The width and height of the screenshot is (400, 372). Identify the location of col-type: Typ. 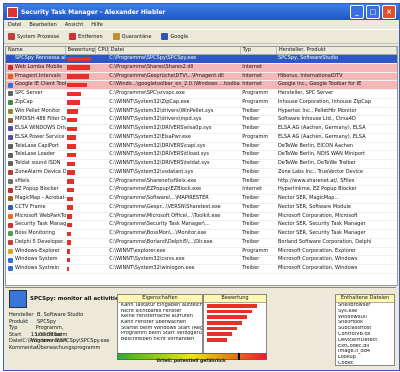
(259, 50).